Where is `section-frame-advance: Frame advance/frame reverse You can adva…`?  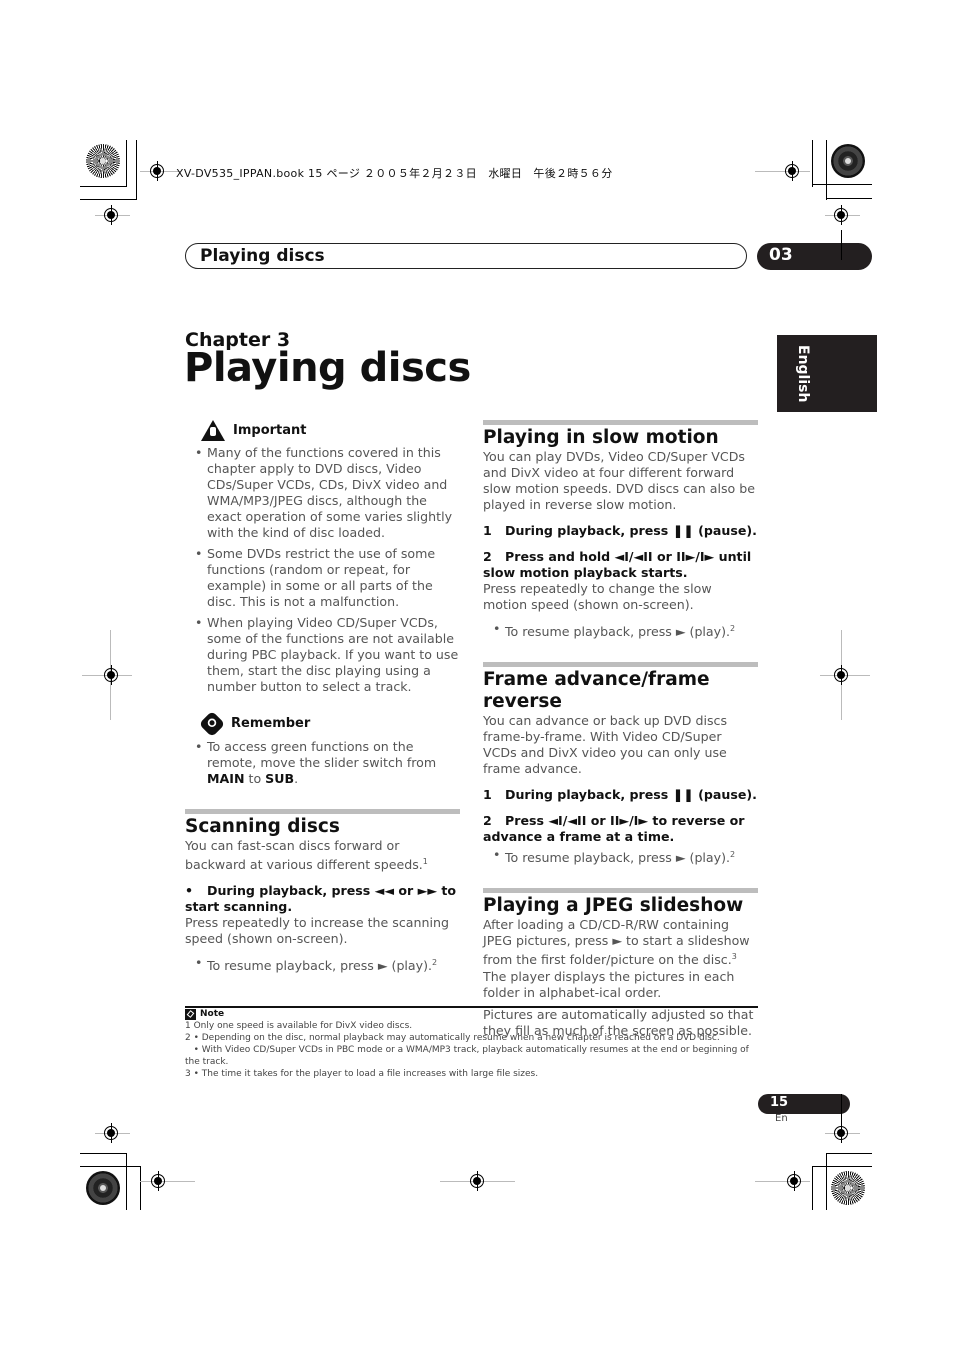 section-frame-advance: Frame advance/frame reverse You can adva… is located at coordinates (620, 764).